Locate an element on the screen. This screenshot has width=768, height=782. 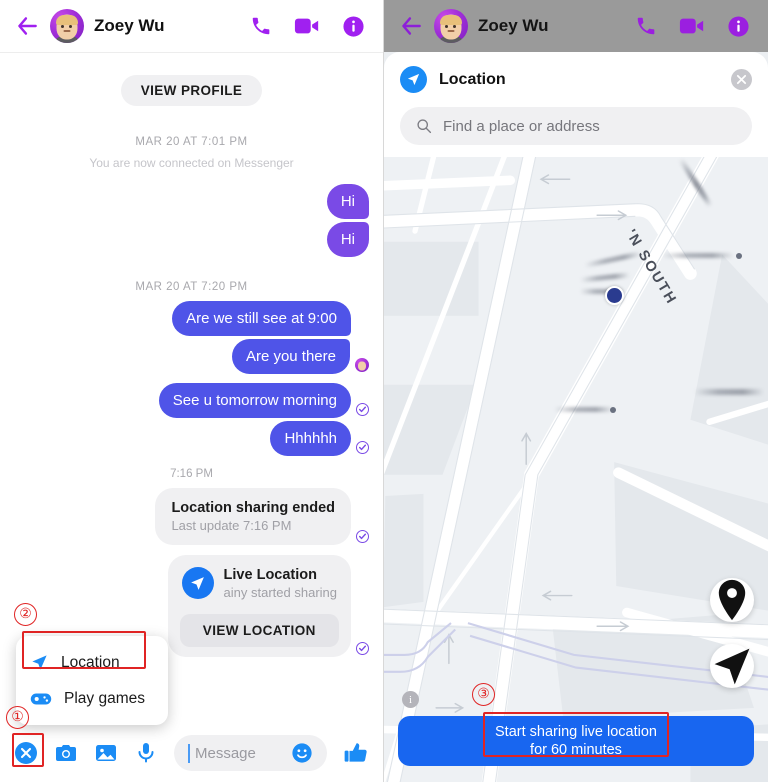
search-placeholder: Find a place or address is located at coordinates (521, 126).